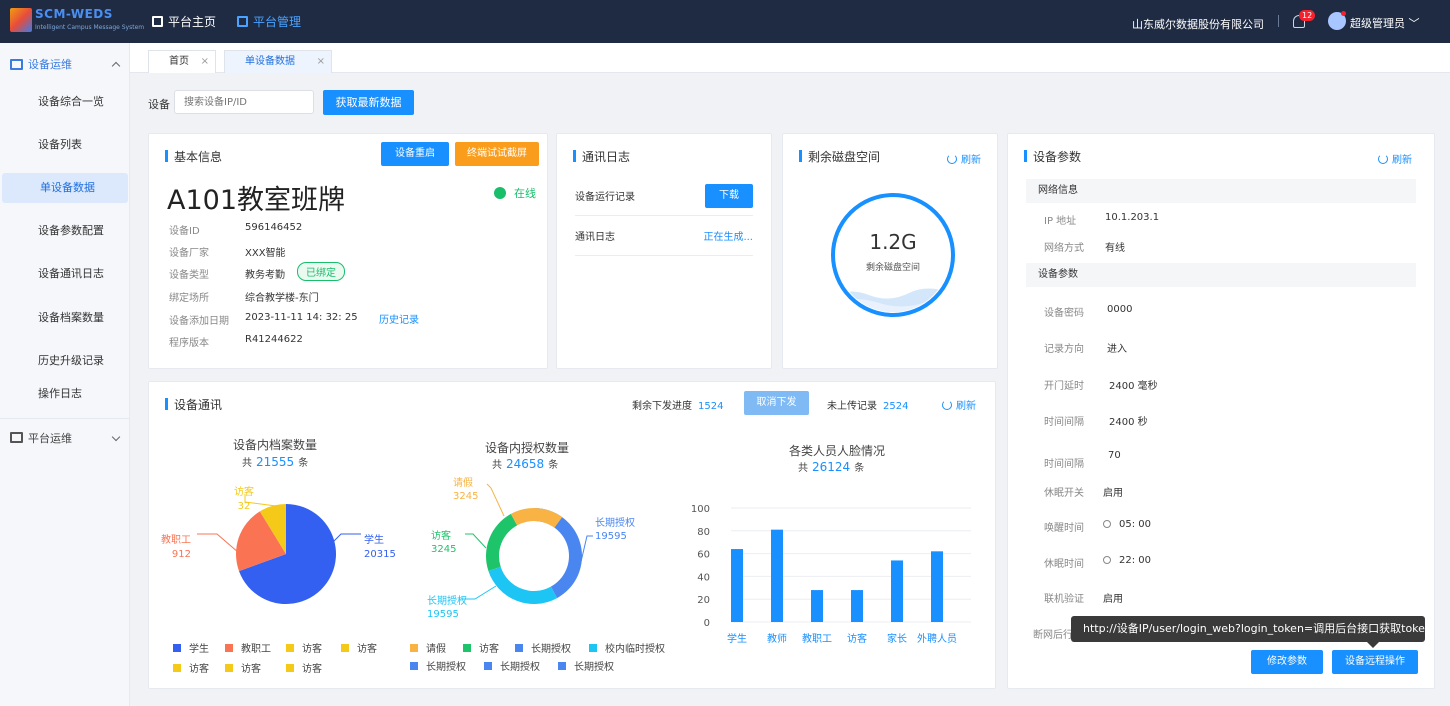 This screenshot has height=706, width=1450. What do you see at coordinates (463, 482) in the screenshot?
I see `slice-name-label: 请假` at bounding box center [463, 482].